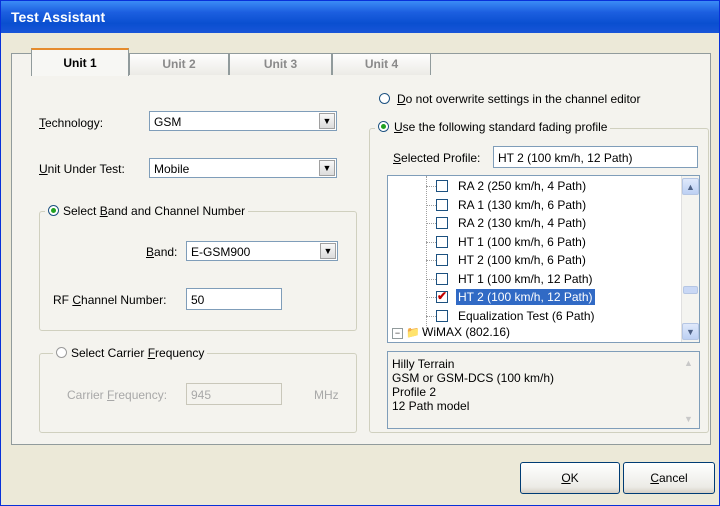  Describe the element at coordinates (431, 406) in the screenshot. I see `description-line: 12 Path model` at that location.